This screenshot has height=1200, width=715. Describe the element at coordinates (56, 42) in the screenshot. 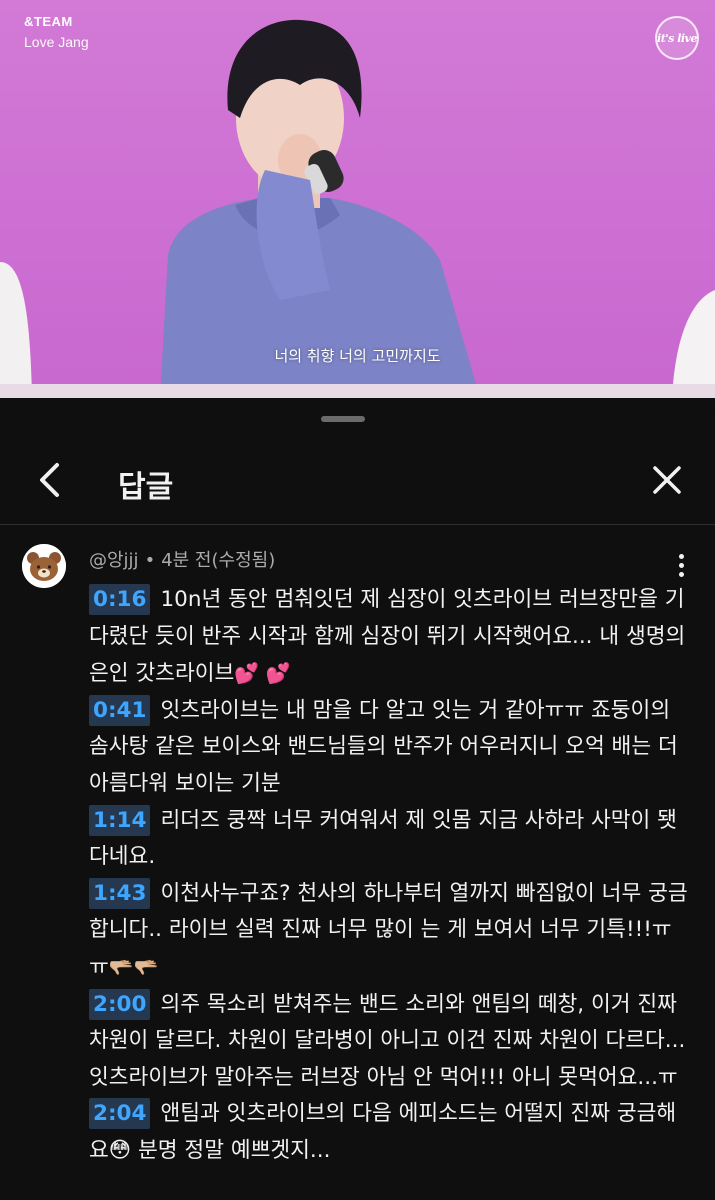

I see `song-title: Love Jang` at that location.